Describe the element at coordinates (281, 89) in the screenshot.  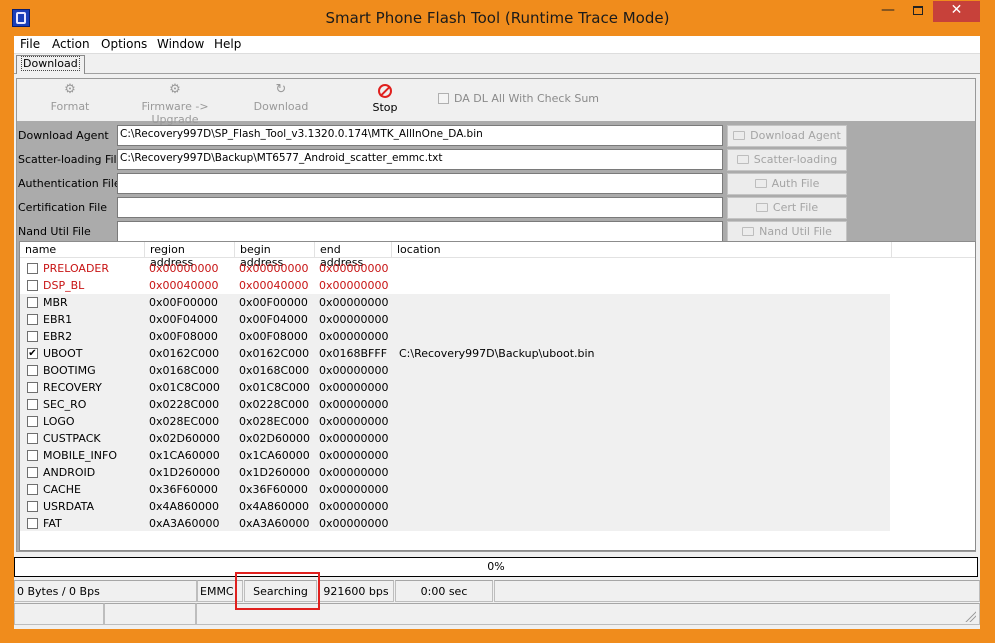
I see `download-icon: ↻` at that location.